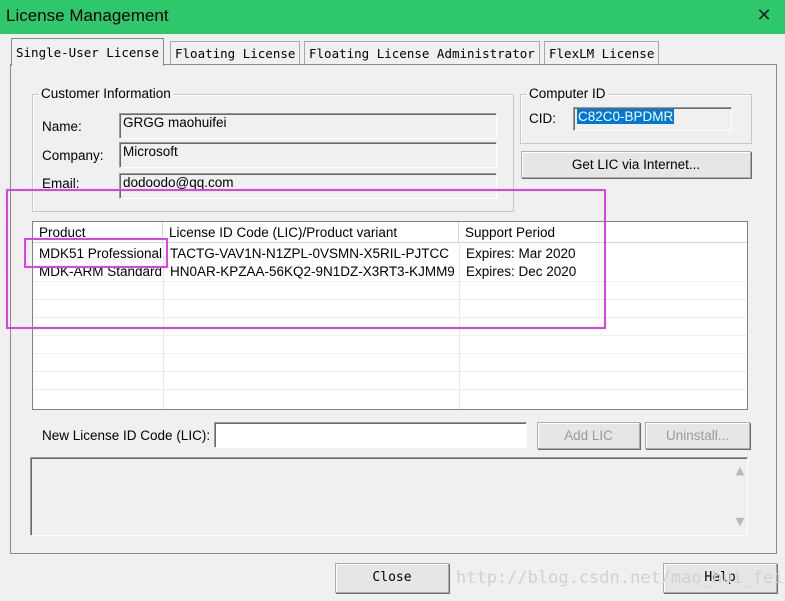  What do you see at coordinates (740, 471) in the screenshot?
I see `scroll-up-icon: ▲` at bounding box center [740, 471].